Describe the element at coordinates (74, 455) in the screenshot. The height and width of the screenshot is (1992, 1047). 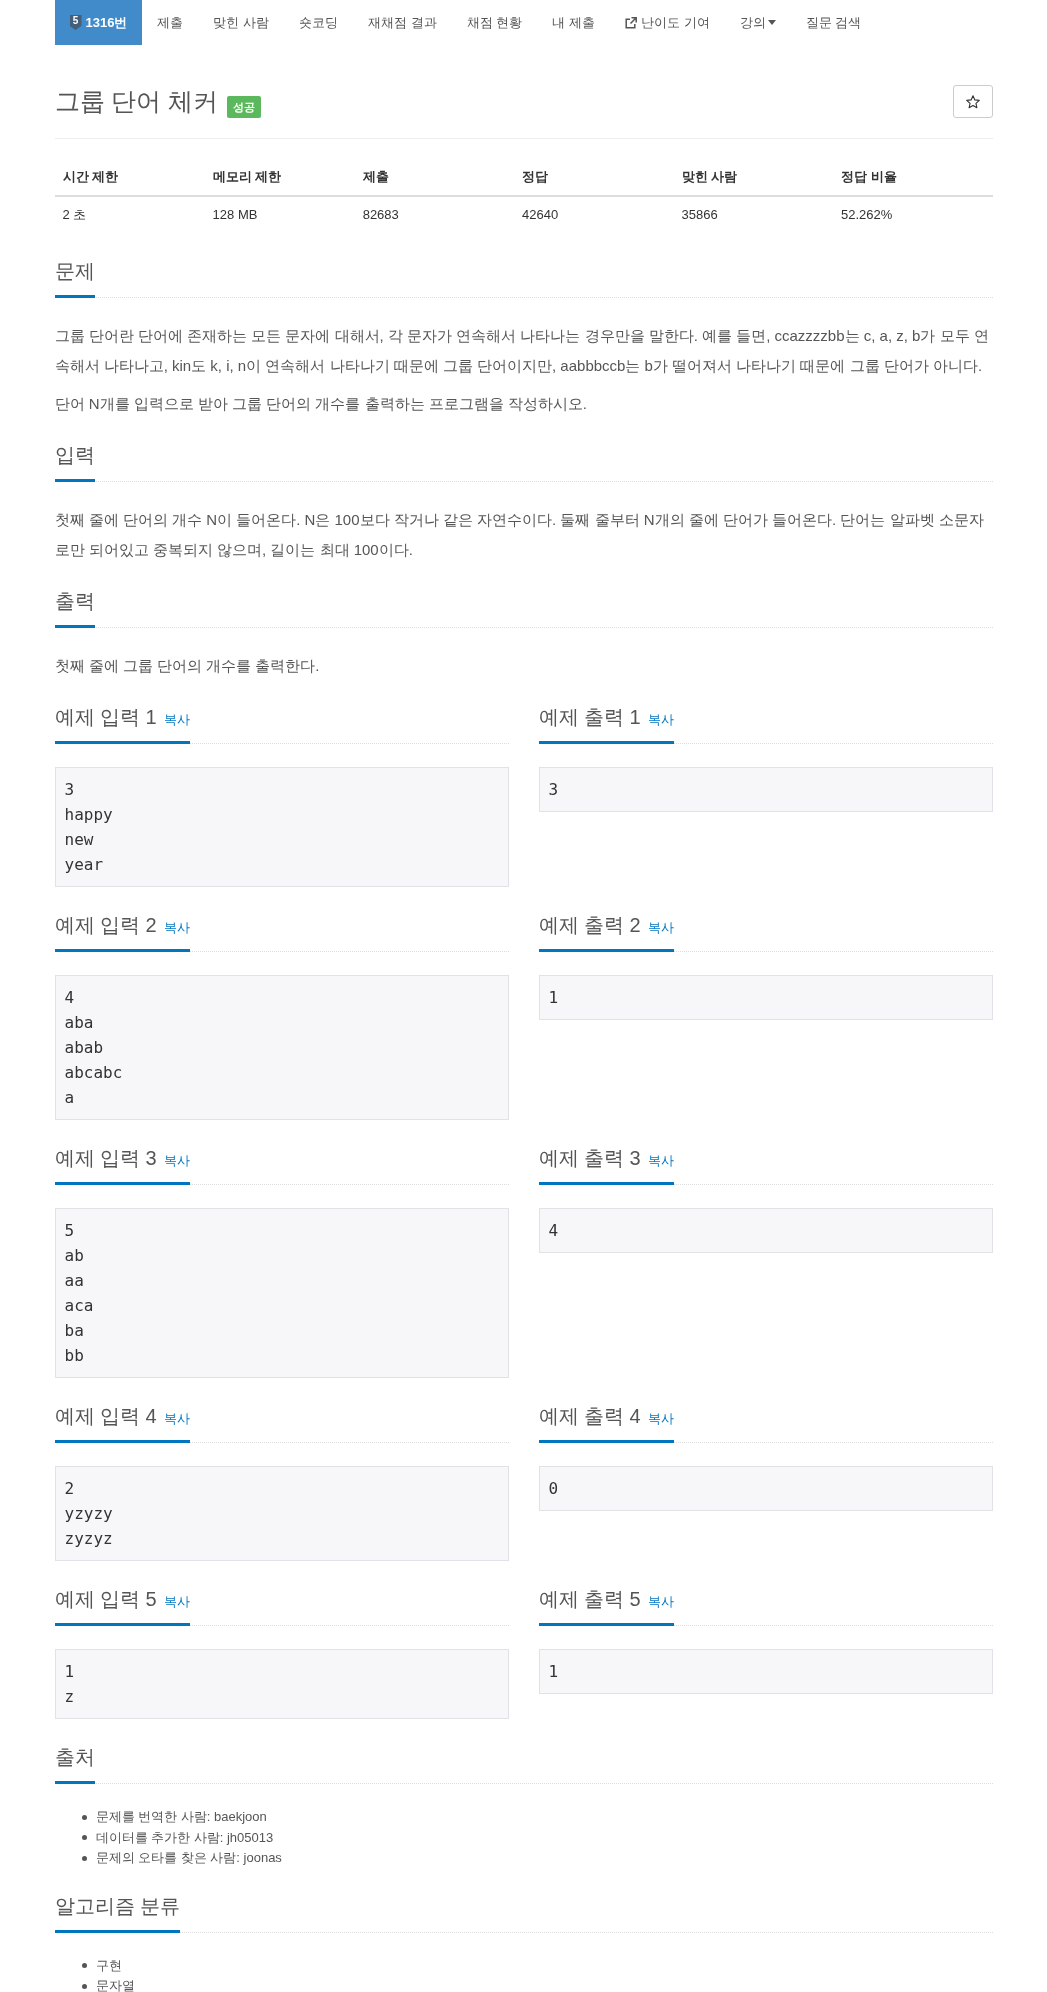
I see `section-heading: 입력` at that location.